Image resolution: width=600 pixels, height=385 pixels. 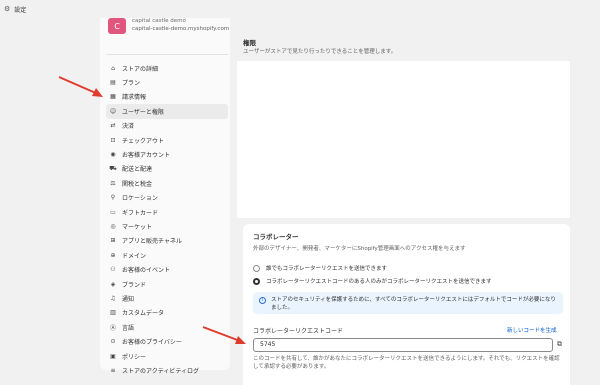 I want to click on sidebar-item-users: ☺ ユーザーと権限, so click(x=167, y=111).